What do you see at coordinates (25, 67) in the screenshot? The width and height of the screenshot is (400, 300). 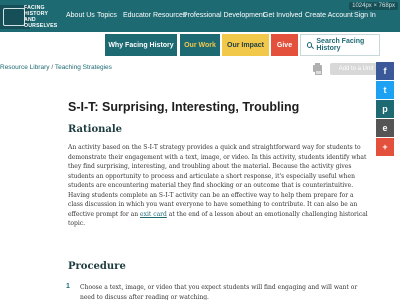 I see `breadcrumb-resource-library: Resource Library` at bounding box center [25, 67].